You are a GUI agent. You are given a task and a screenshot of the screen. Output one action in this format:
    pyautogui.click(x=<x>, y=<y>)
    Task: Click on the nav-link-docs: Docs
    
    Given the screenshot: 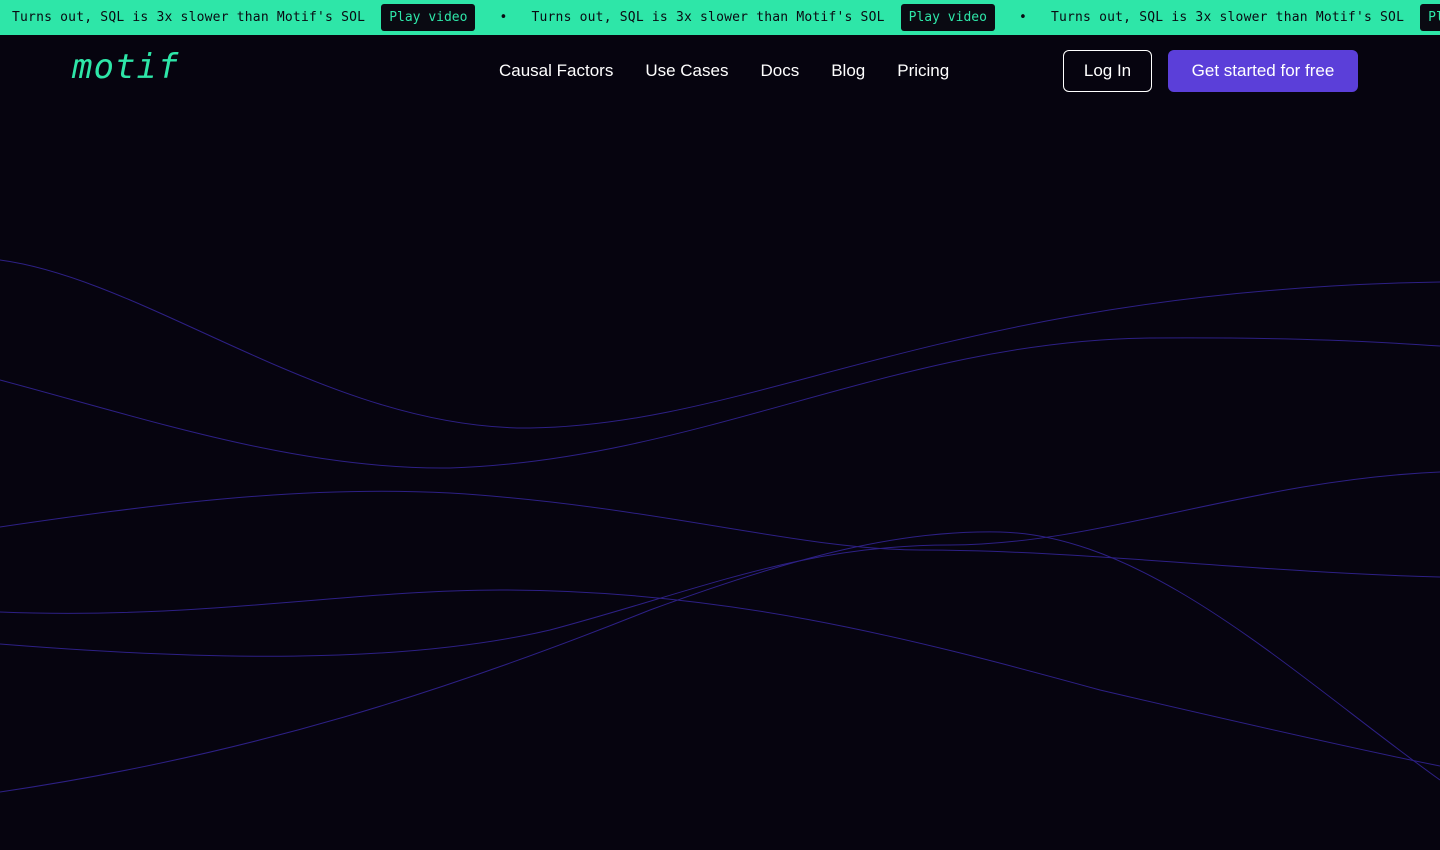 What is the action you would take?
    pyautogui.click(x=779, y=71)
    